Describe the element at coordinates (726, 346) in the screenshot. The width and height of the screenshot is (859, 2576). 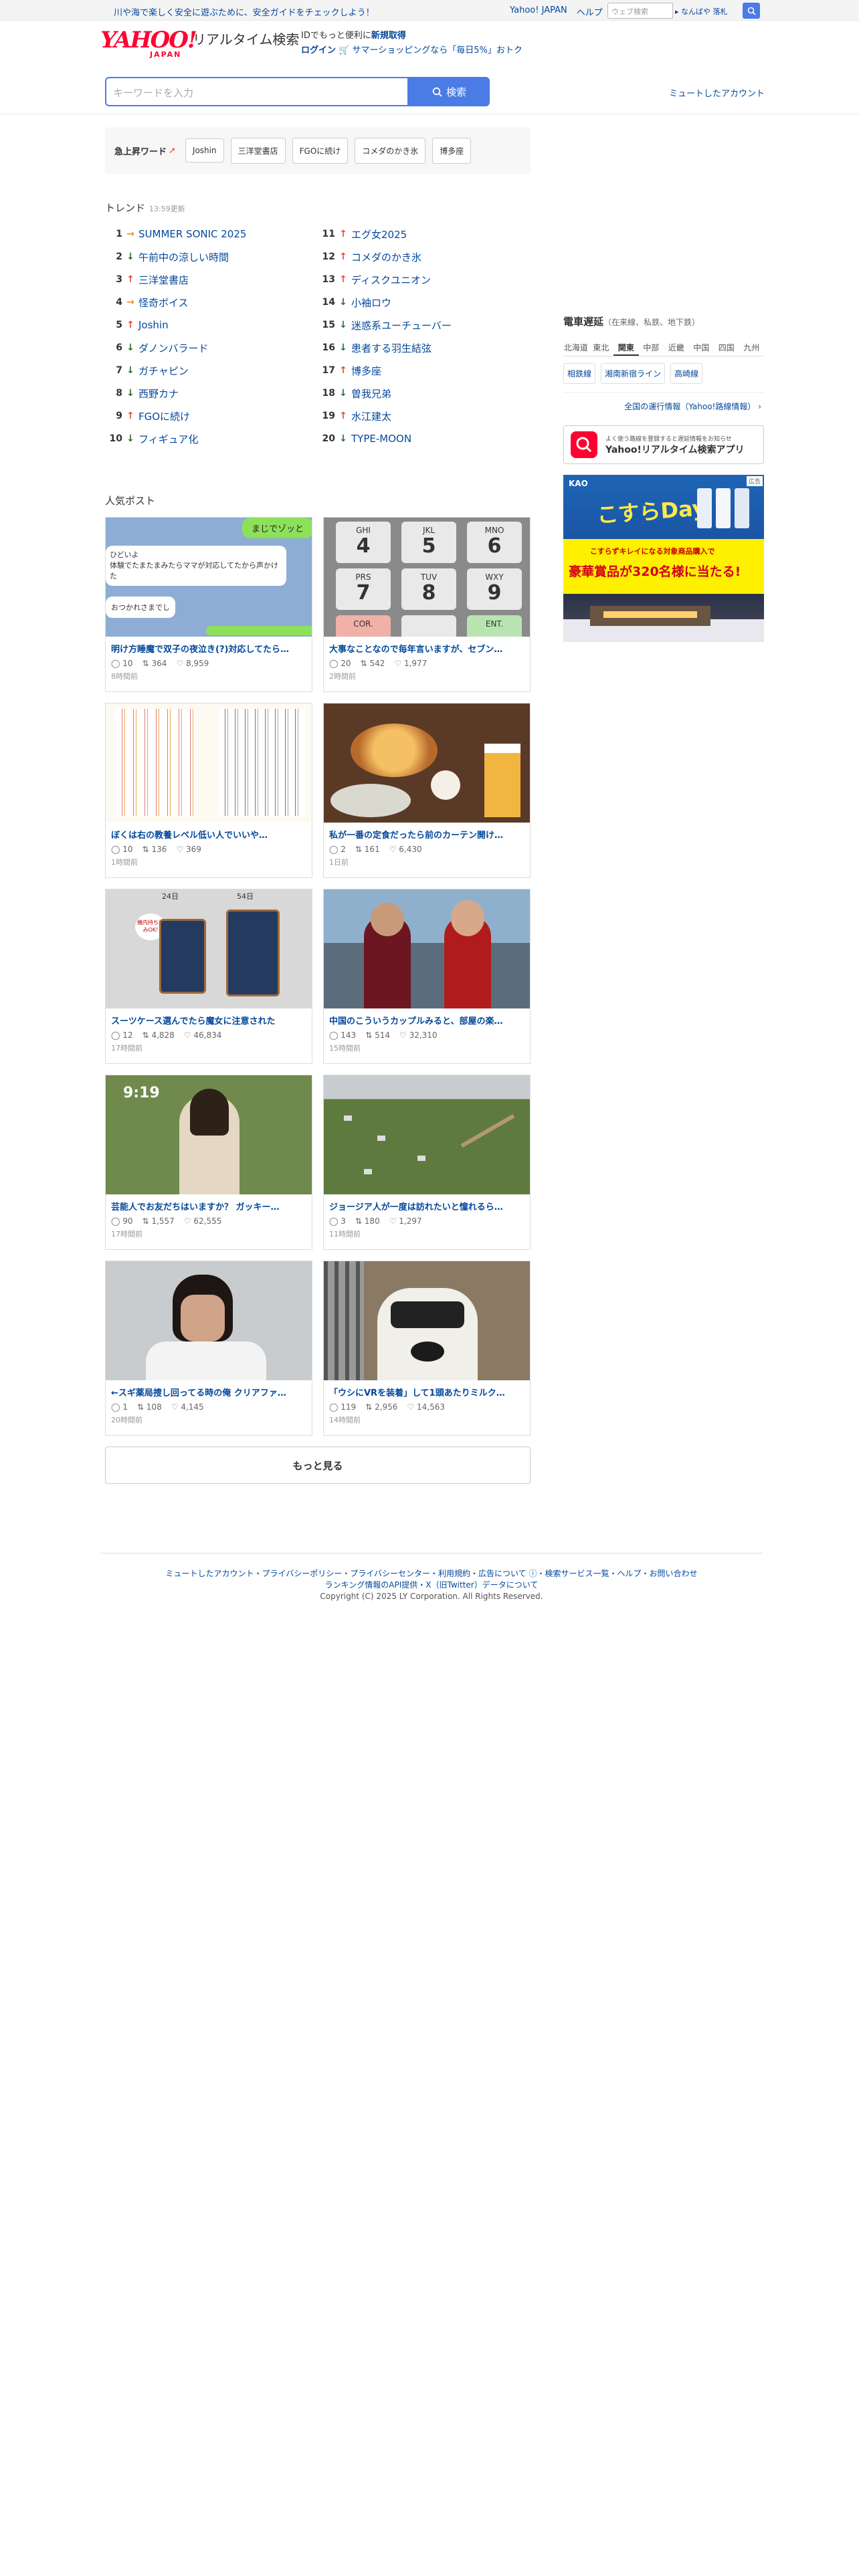
I see `region-tab: 四国` at that location.